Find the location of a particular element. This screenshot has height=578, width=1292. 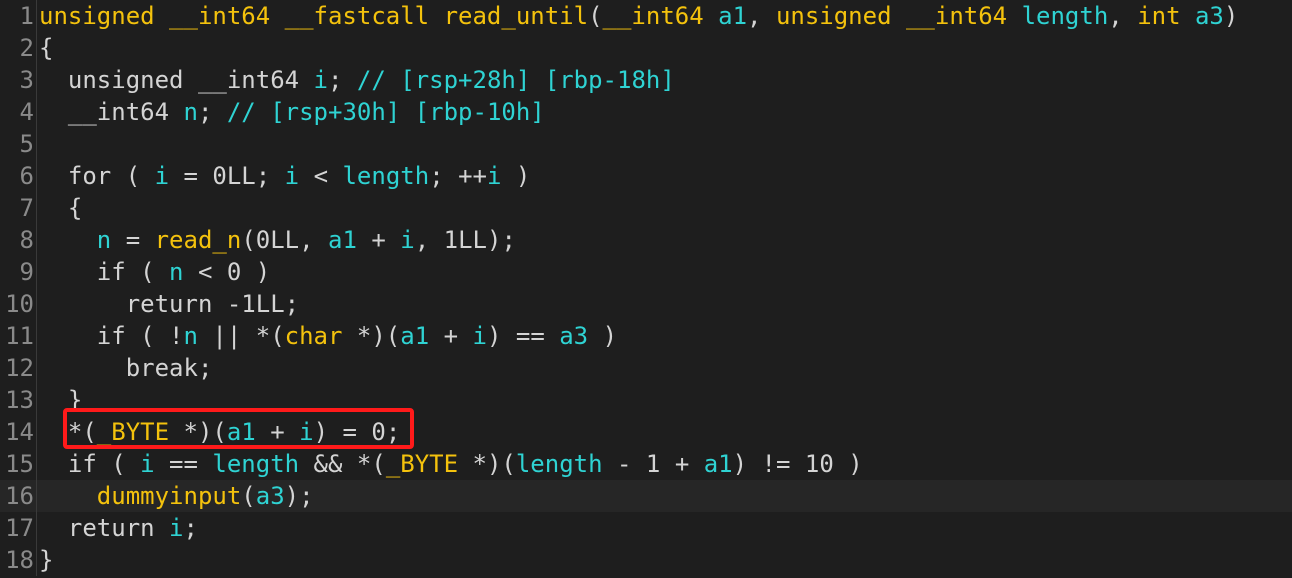

code-line: 16 dummyinput(a3); is located at coordinates (646, 496).